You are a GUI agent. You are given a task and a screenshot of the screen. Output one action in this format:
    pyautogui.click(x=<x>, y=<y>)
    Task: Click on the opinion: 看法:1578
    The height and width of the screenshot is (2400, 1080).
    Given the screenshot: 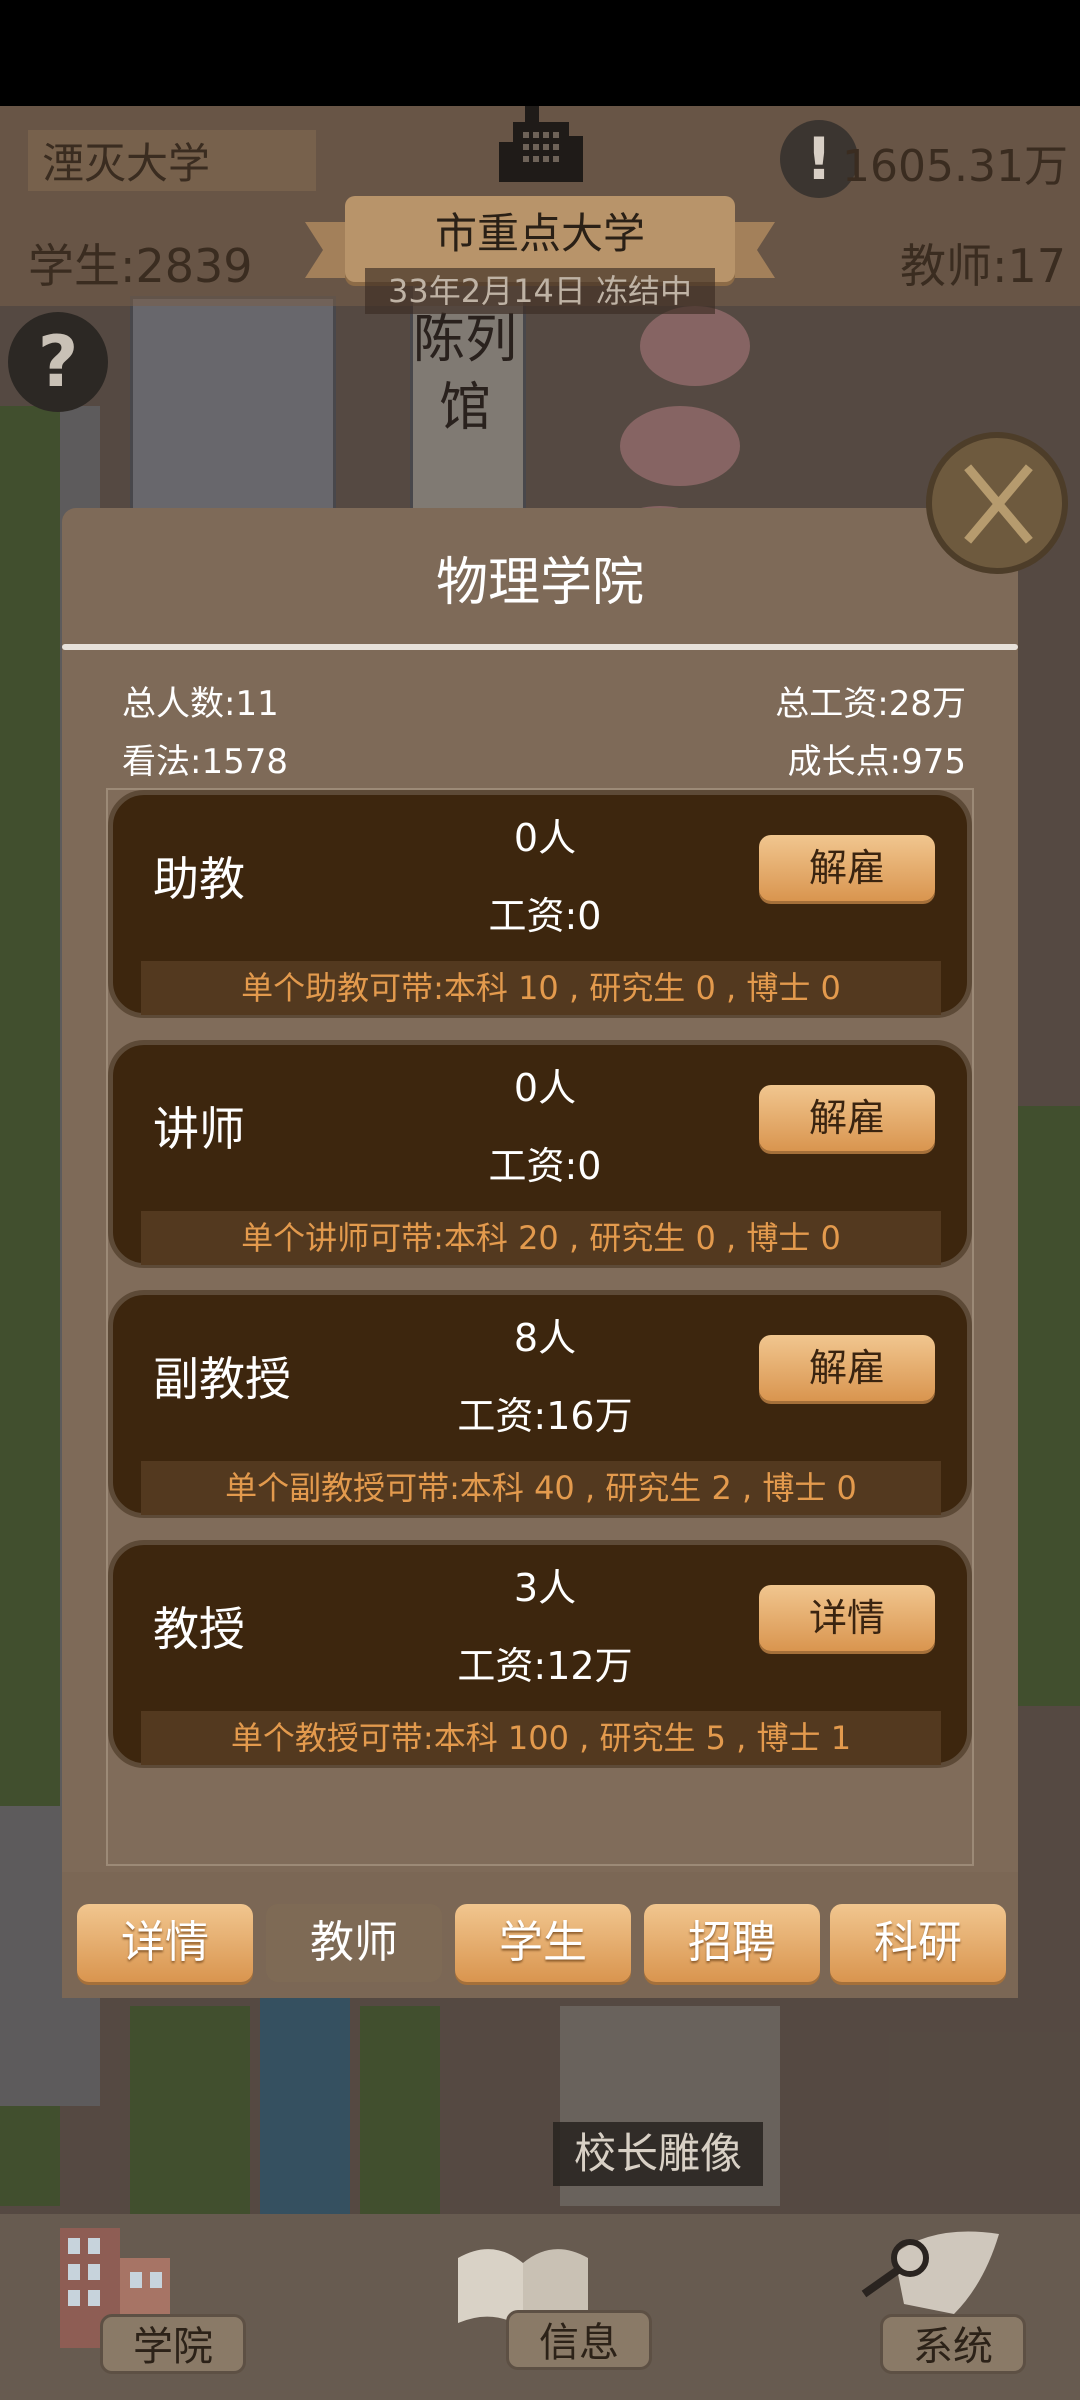 What is the action you would take?
    pyautogui.click(x=205, y=762)
    